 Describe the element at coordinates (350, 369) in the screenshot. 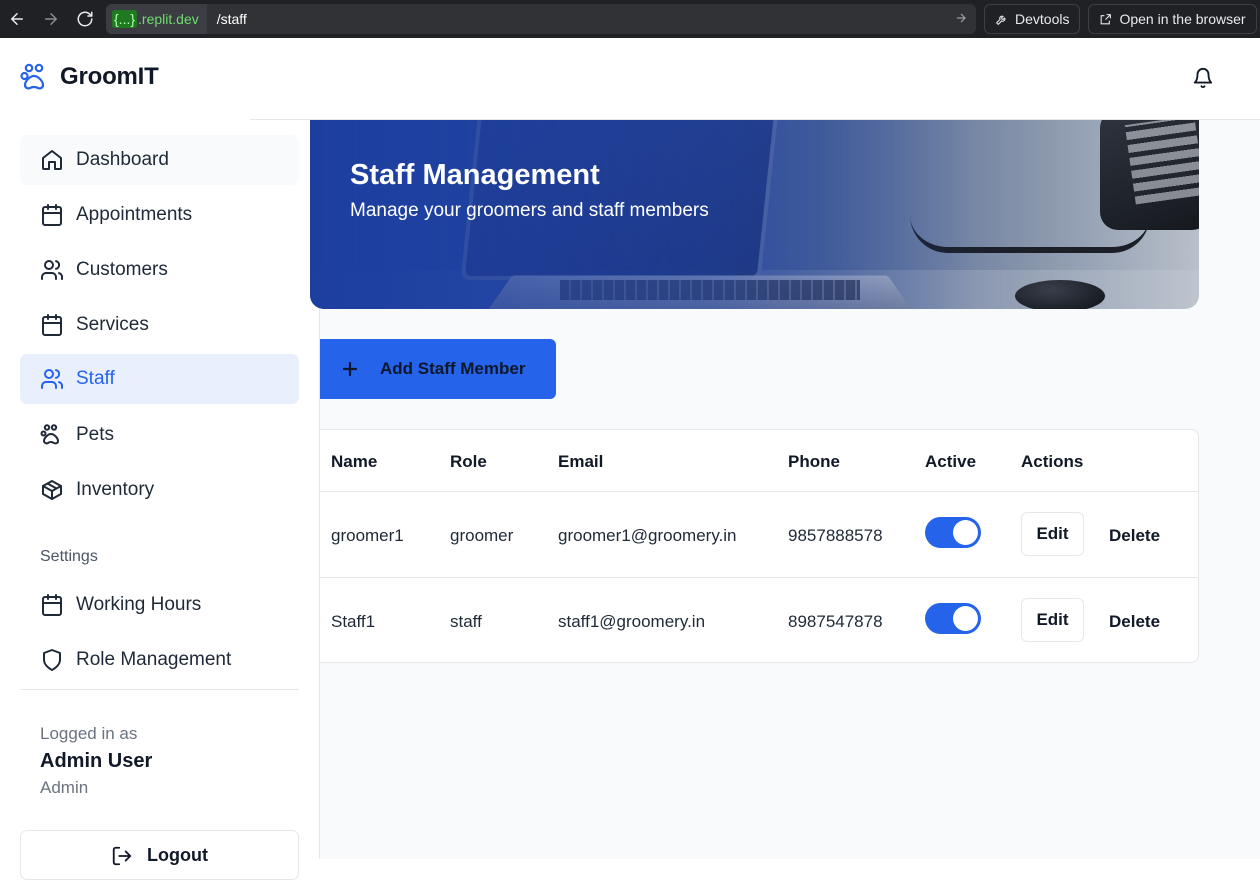

I see `plus-icon` at that location.